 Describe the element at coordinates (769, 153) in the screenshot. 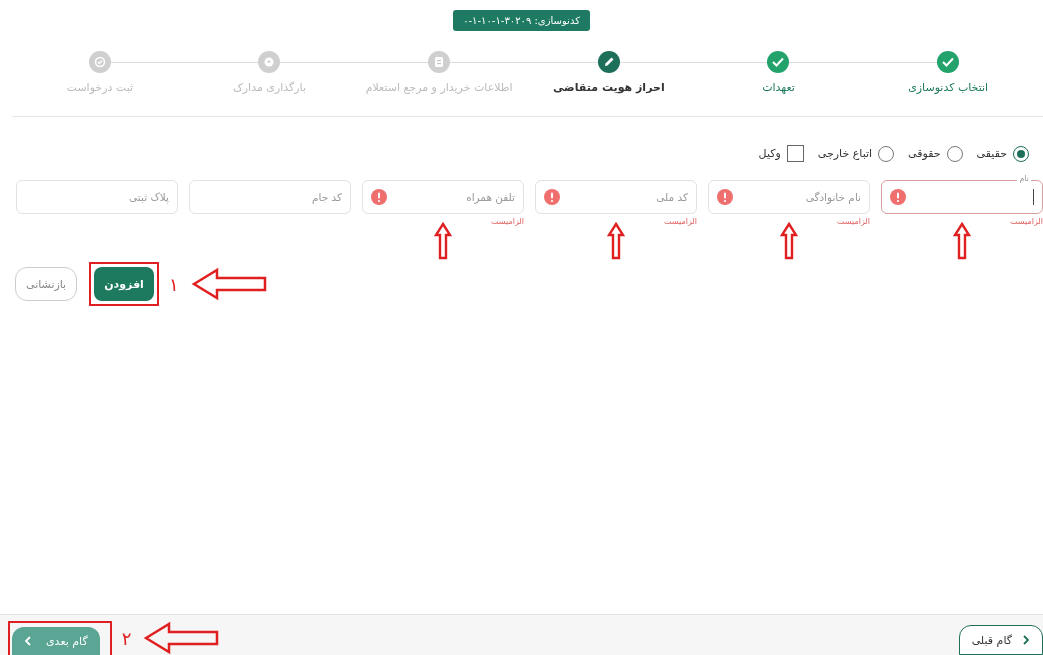

I see `option-label: وکیل` at that location.